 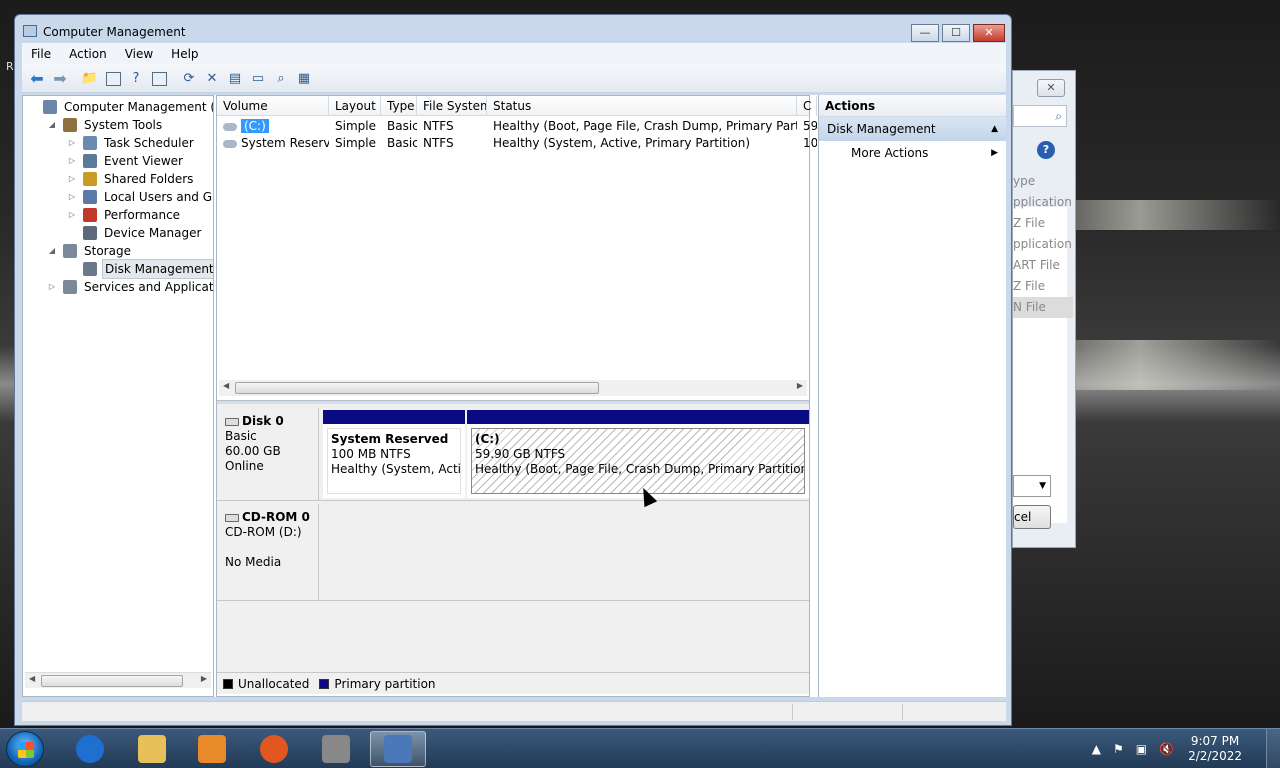 What do you see at coordinates (912, 129) in the screenshot?
I see `actions-section-disk-management: Disk Management ▲` at bounding box center [912, 129].